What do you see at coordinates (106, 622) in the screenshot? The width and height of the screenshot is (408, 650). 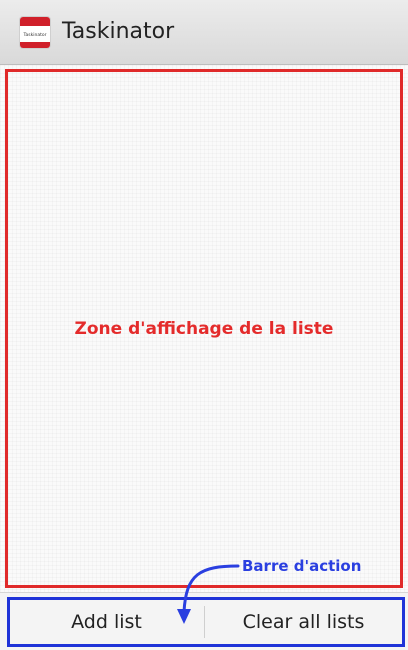 I see `add-list-button: Add list` at bounding box center [106, 622].